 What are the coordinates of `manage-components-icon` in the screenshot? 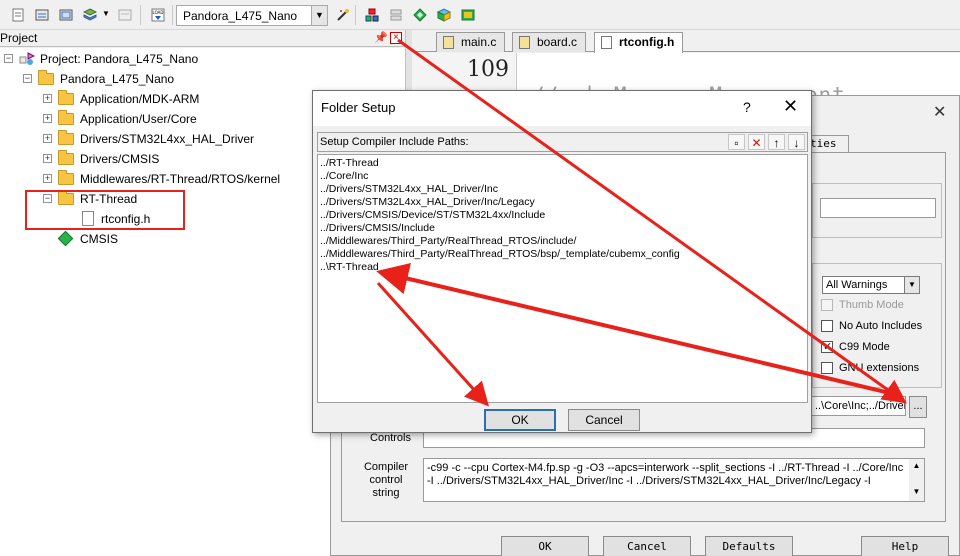 It's located at (372, 15).